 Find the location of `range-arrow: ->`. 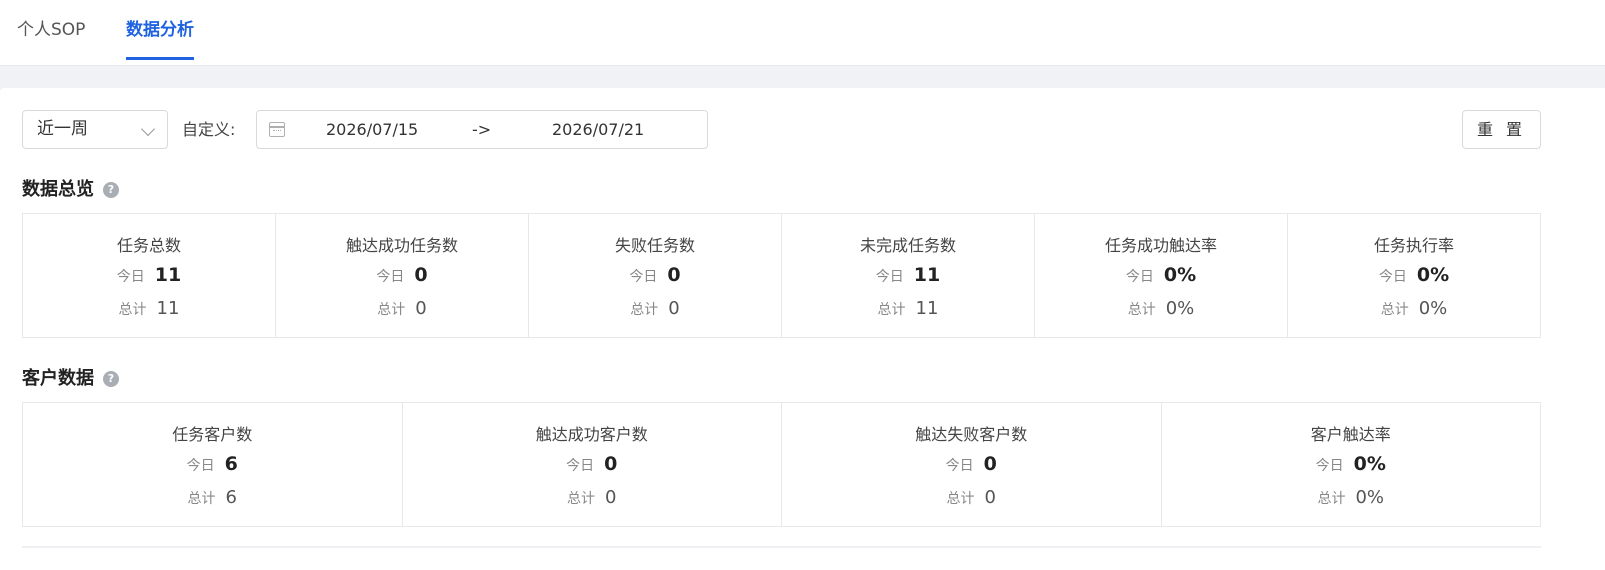

range-arrow: -> is located at coordinates (482, 129).